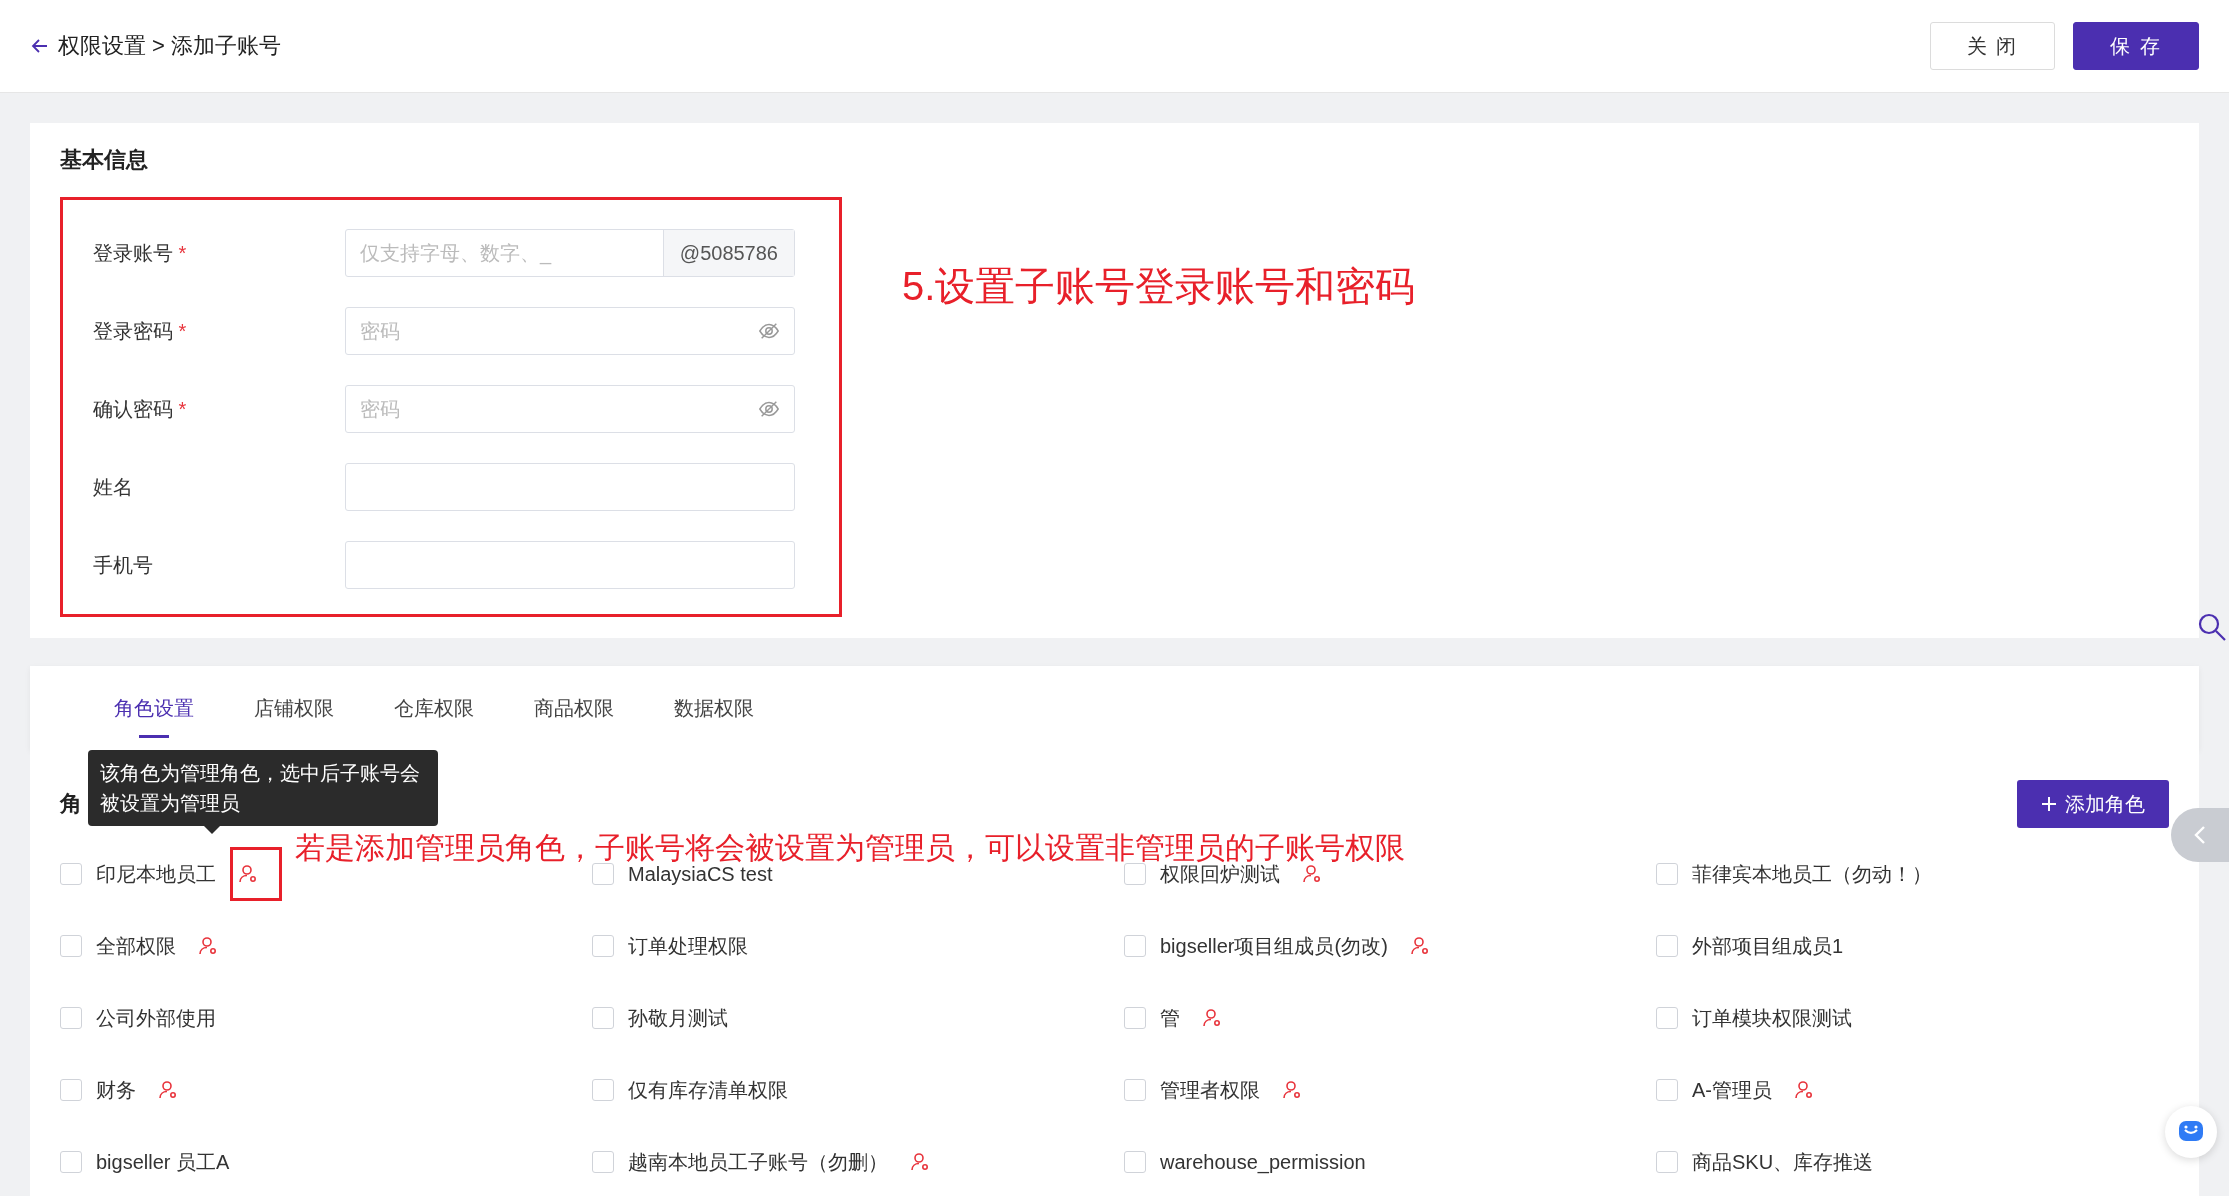 The image size is (2229, 1196). Describe the element at coordinates (1768, 946) in the screenshot. I see `role-label: 外部项目组成员1` at that location.